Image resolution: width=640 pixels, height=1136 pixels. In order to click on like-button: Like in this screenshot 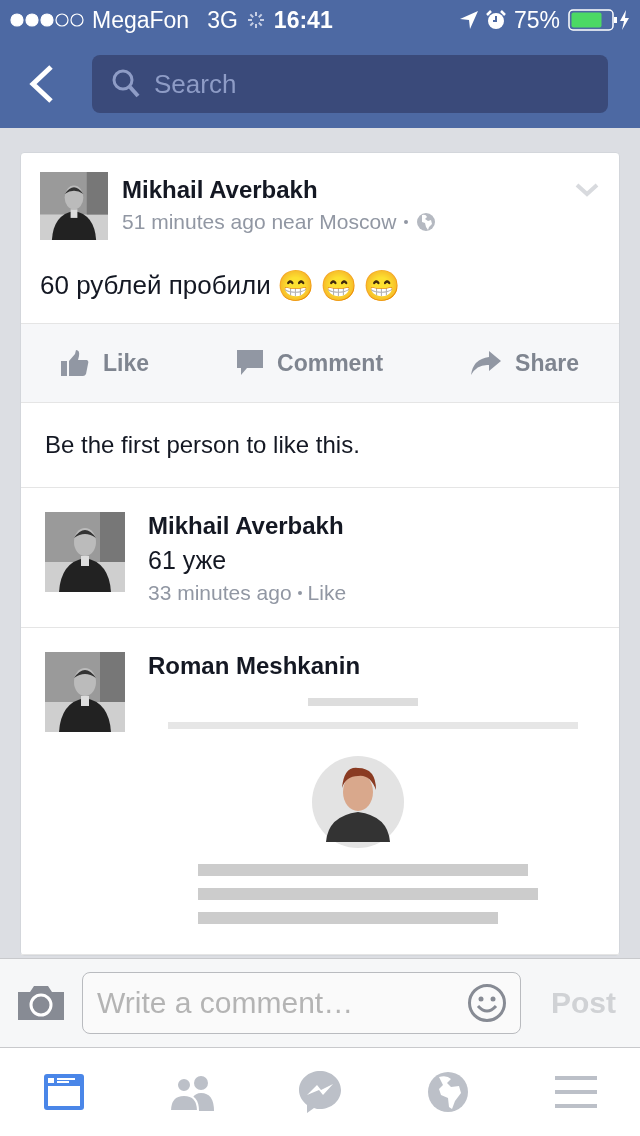, I will do `click(105, 363)`.